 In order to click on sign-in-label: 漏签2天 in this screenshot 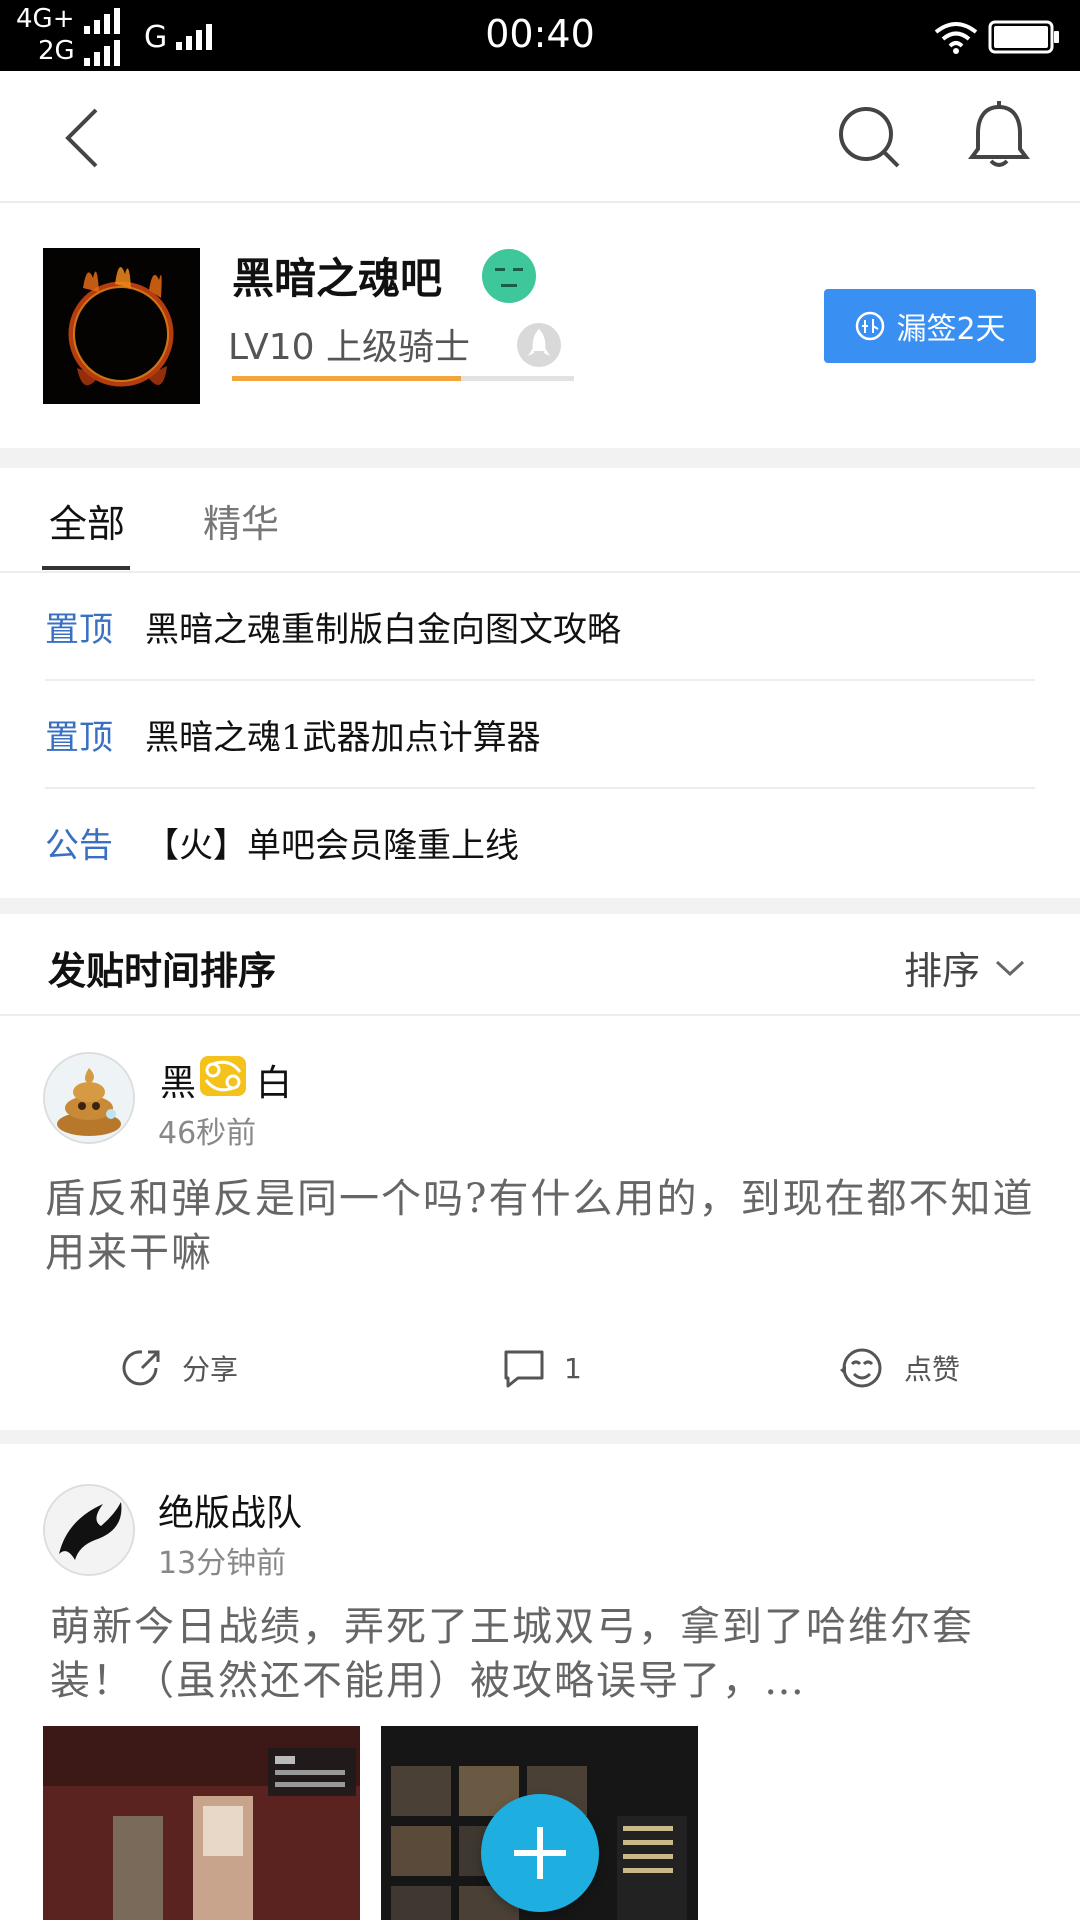, I will do `click(951, 329)`.